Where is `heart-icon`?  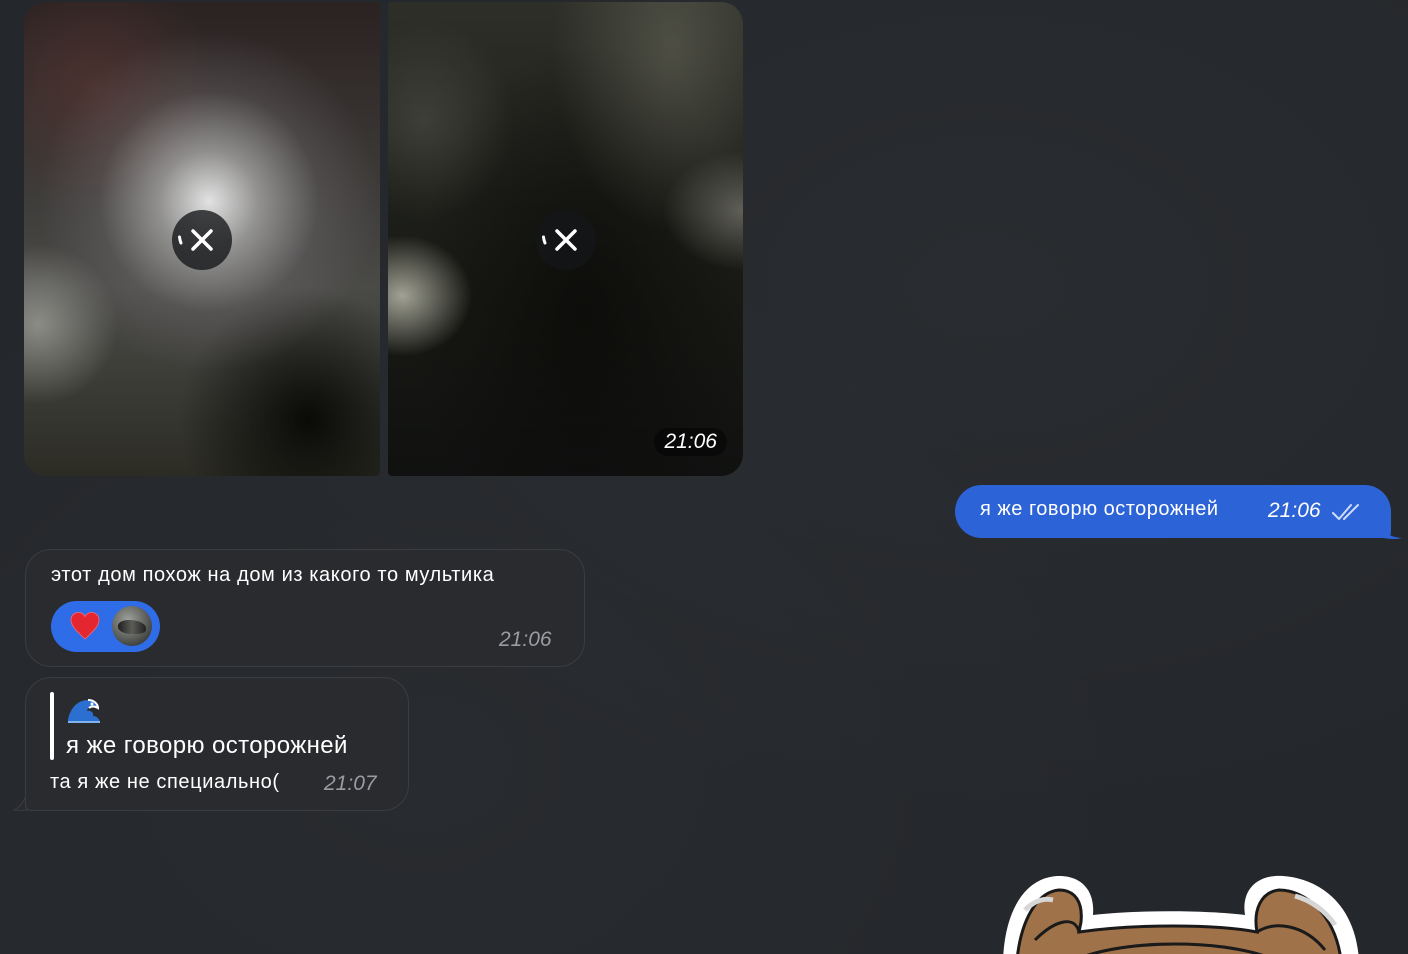
heart-icon is located at coordinates (85, 626).